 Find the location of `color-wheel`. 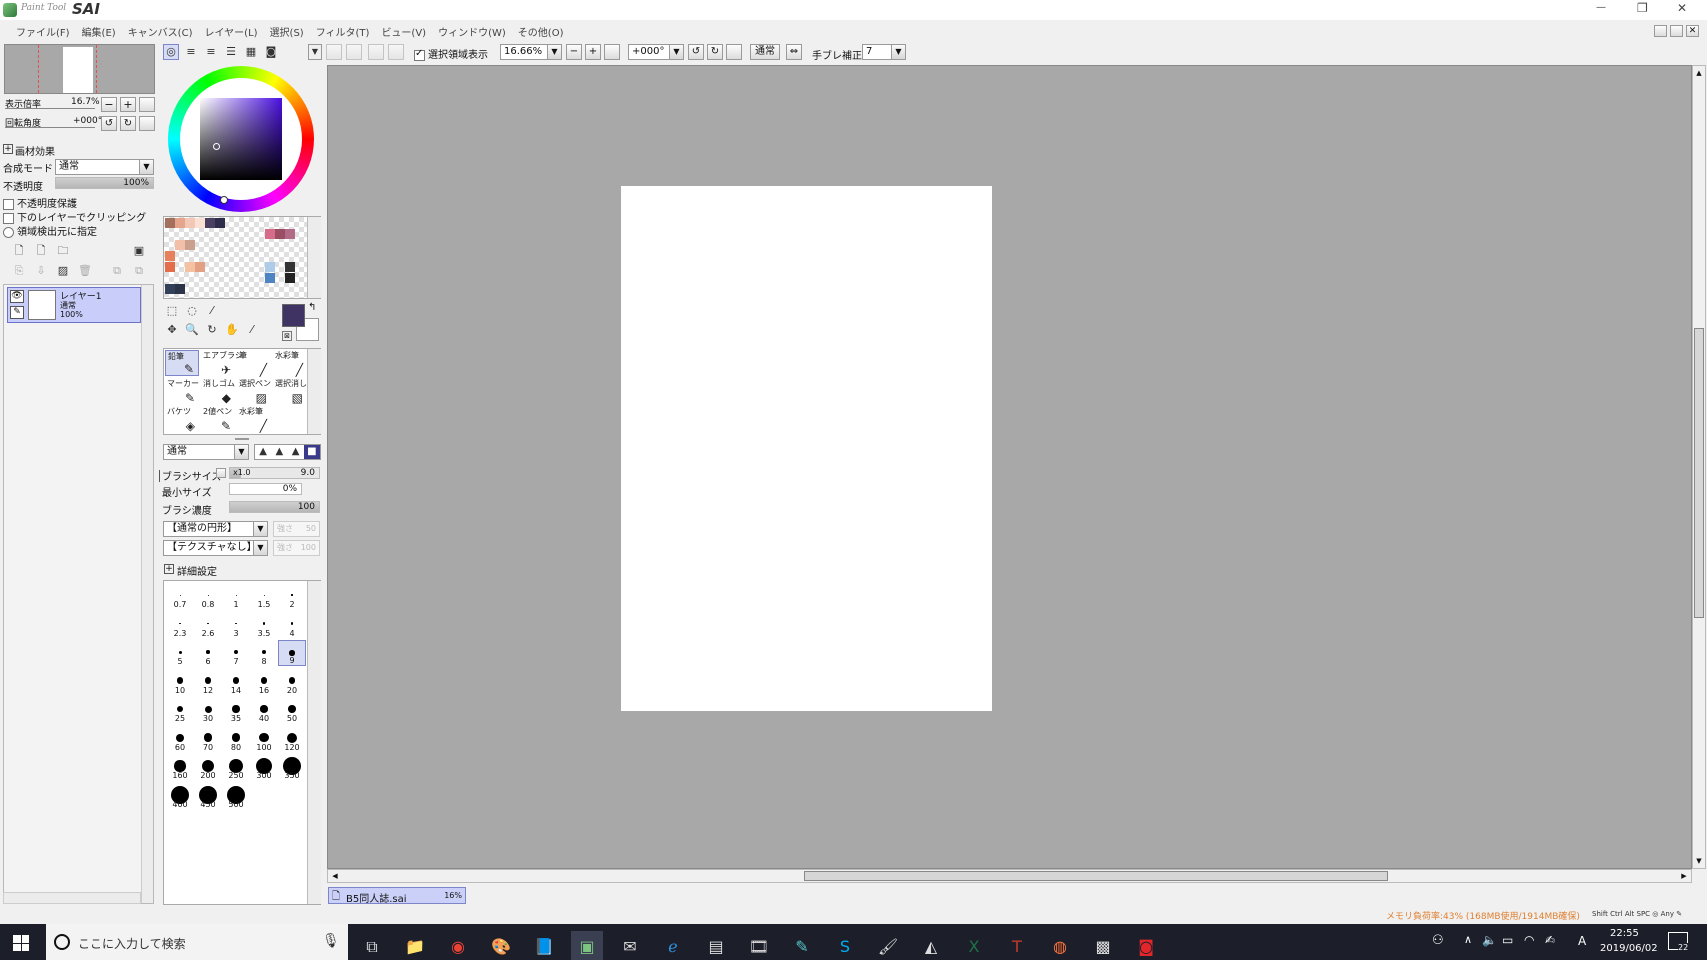

color-wheel is located at coordinates (241, 139).